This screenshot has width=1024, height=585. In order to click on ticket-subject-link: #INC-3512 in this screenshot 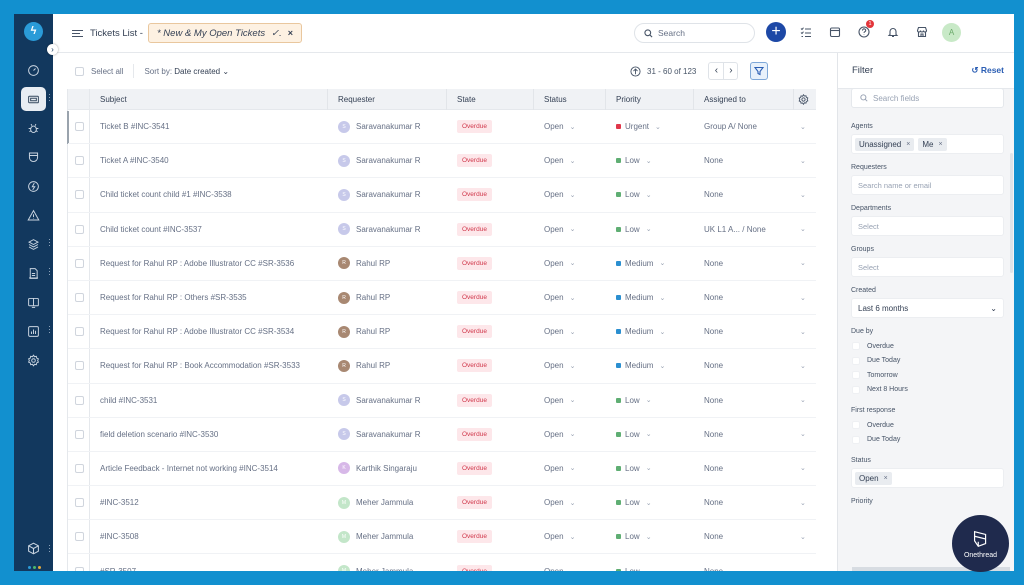, I will do `click(119, 502)`.